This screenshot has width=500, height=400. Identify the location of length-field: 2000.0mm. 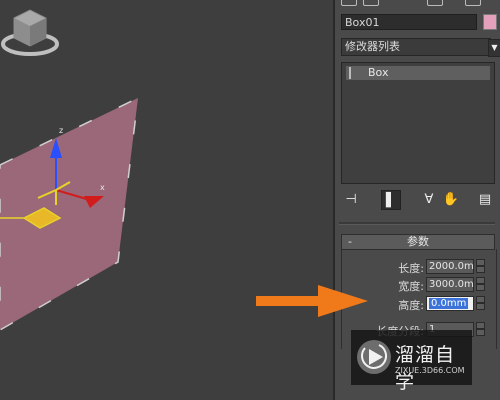
(450, 266).